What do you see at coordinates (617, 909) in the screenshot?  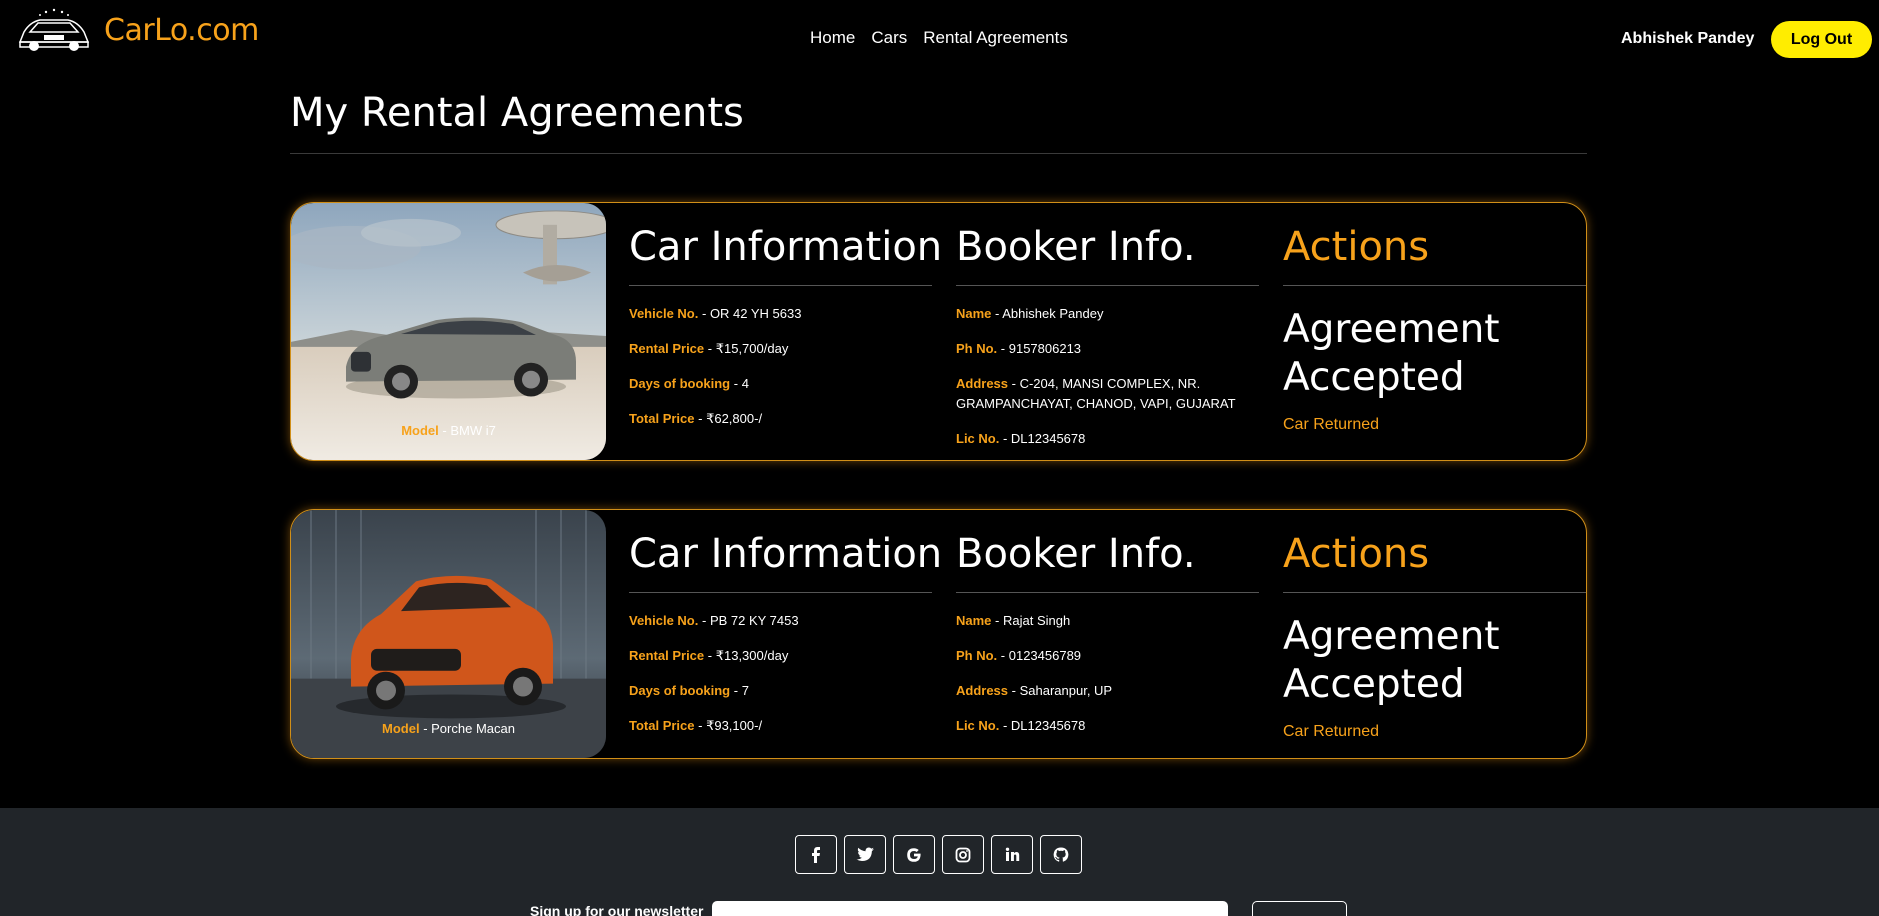 I see `newsletter-label: Sign up for our newsletter` at bounding box center [617, 909].